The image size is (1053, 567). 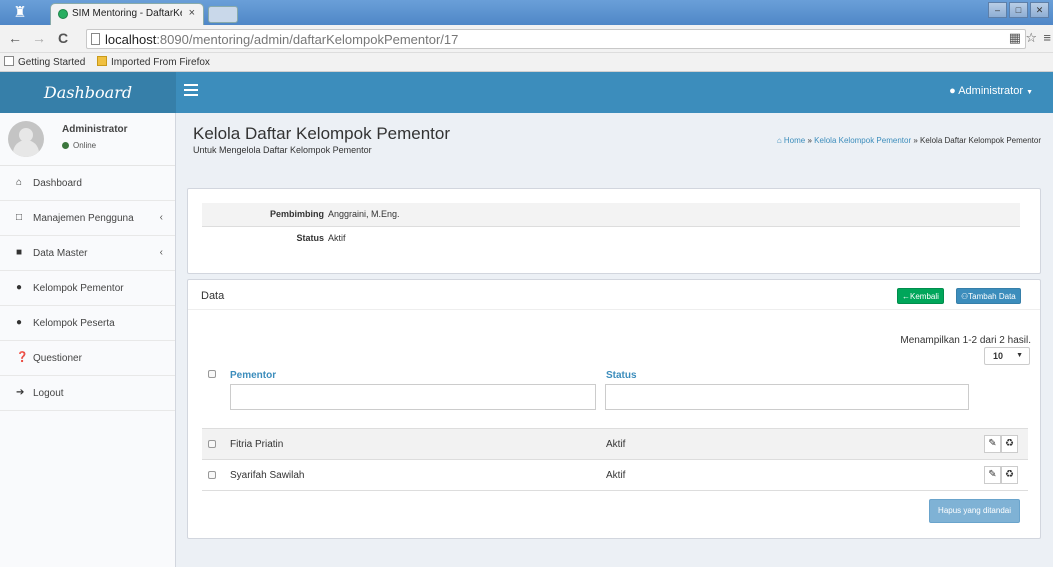 I want to click on page-size-select: 10 ▼, so click(x=1007, y=356).